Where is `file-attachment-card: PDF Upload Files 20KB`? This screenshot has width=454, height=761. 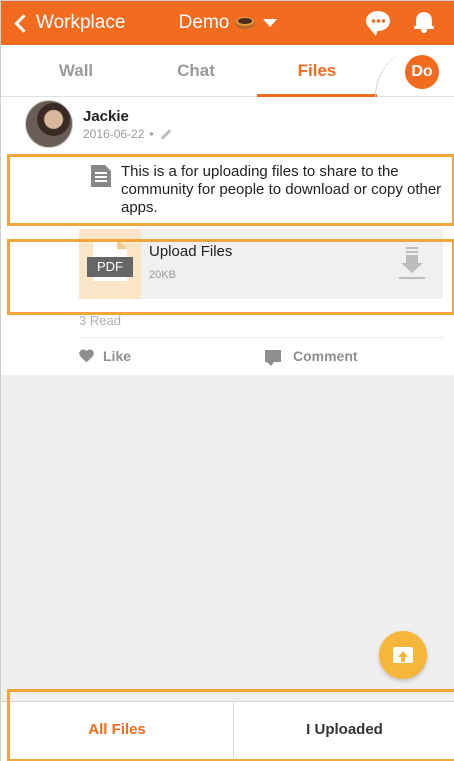
file-attachment-card: PDF Upload Files 20KB is located at coordinates (261, 264).